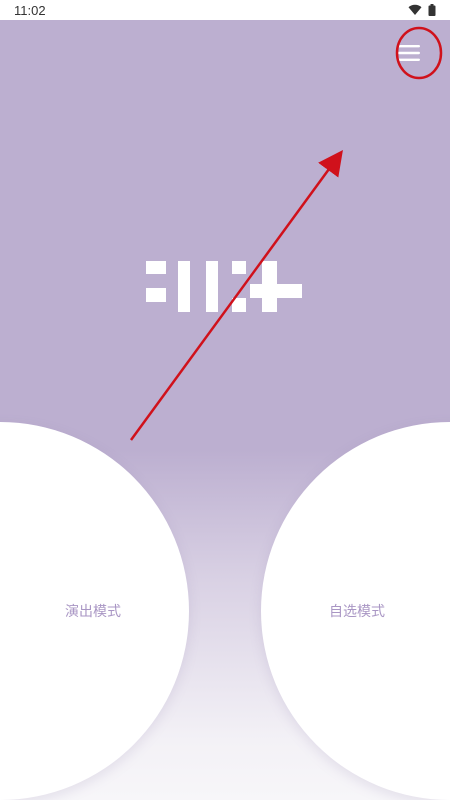 This screenshot has height=800, width=450. I want to click on wifi-icon, so click(415, 10).